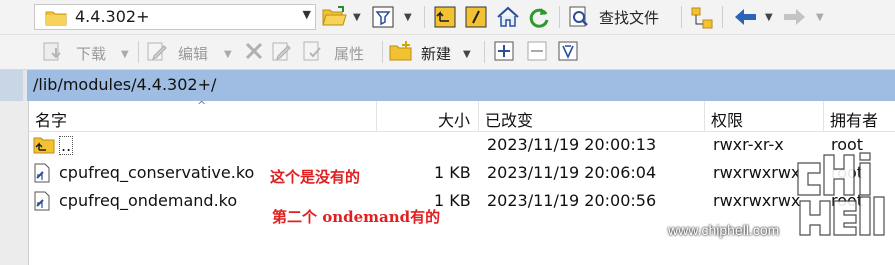 The height and width of the screenshot is (265, 895). What do you see at coordinates (572, 200) in the screenshot?
I see `file-modified: 2023/11/19 20:00:56` at bounding box center [572, 200].